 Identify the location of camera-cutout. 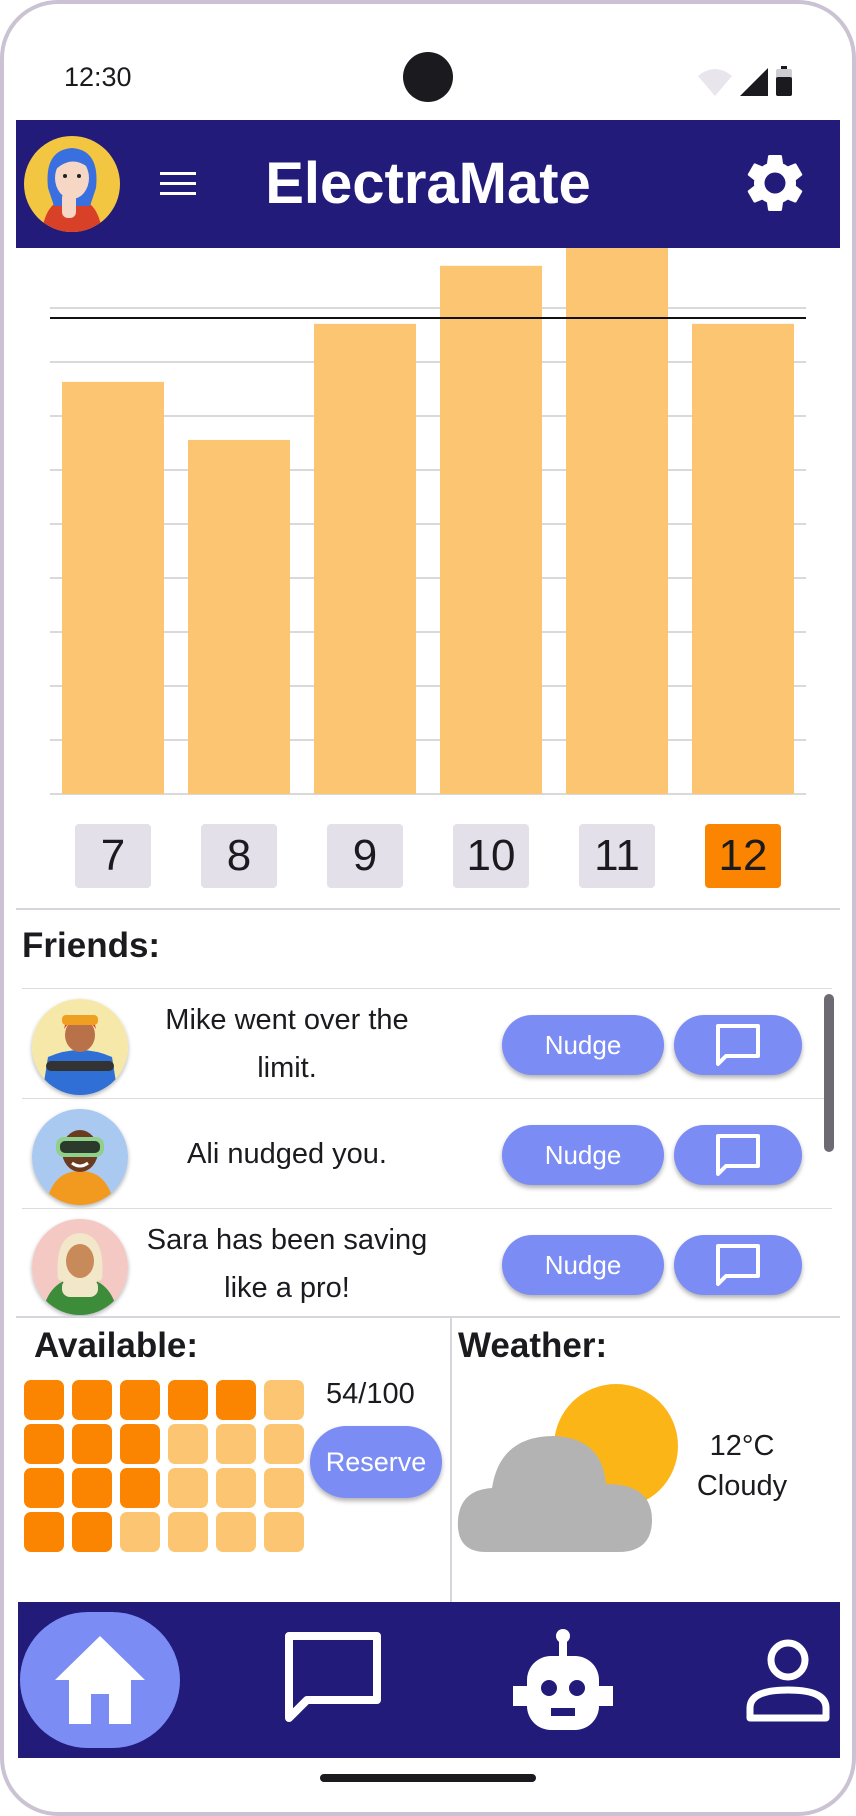
(428, 77).